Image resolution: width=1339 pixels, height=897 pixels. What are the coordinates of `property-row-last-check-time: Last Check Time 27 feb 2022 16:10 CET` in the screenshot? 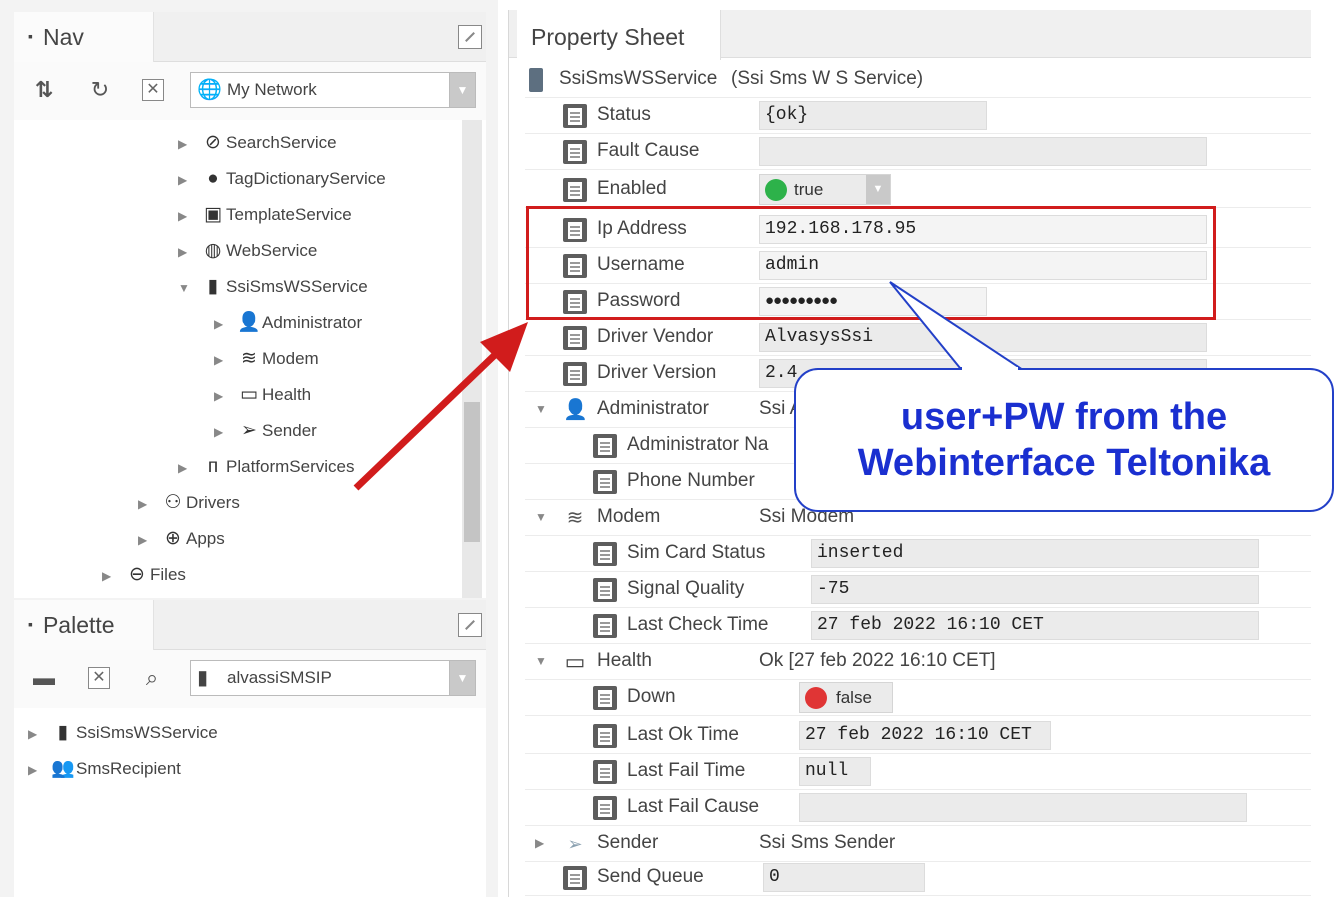 It's located at (918, 626).